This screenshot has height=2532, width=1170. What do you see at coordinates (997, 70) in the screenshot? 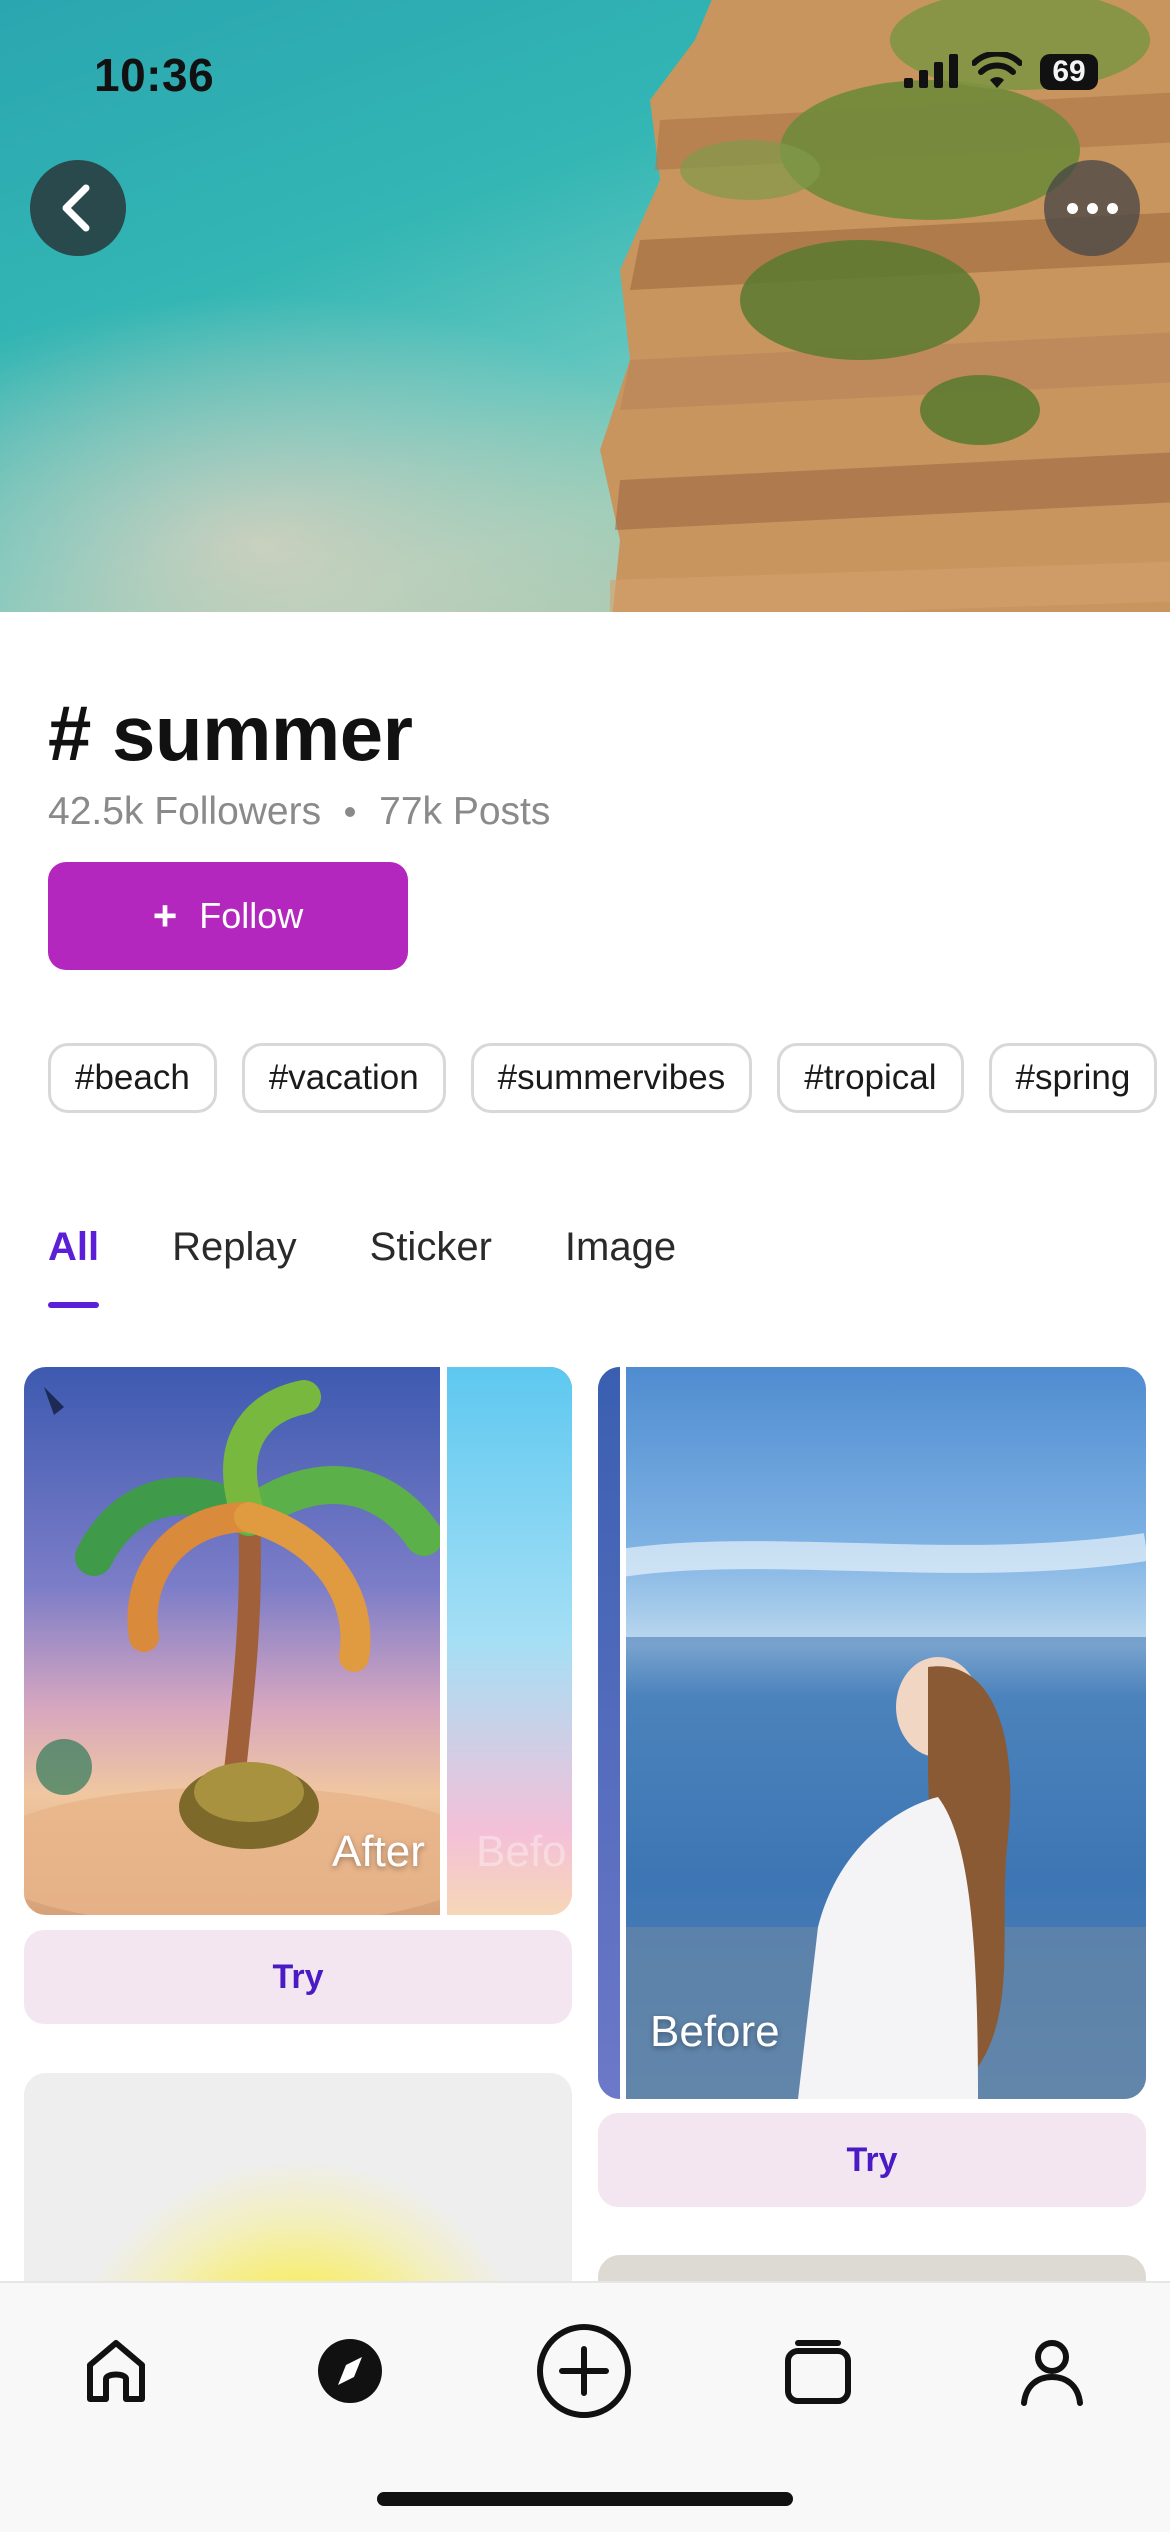
I see `wifi-icon` at bounding box center [997, 70].